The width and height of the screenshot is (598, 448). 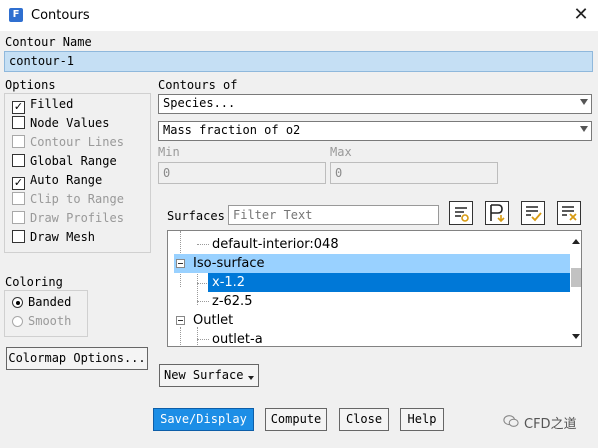 What do you see at coordinates (167, 173) in the screenshot?
I see `min-value: 0` at bounding box center [167, 173].